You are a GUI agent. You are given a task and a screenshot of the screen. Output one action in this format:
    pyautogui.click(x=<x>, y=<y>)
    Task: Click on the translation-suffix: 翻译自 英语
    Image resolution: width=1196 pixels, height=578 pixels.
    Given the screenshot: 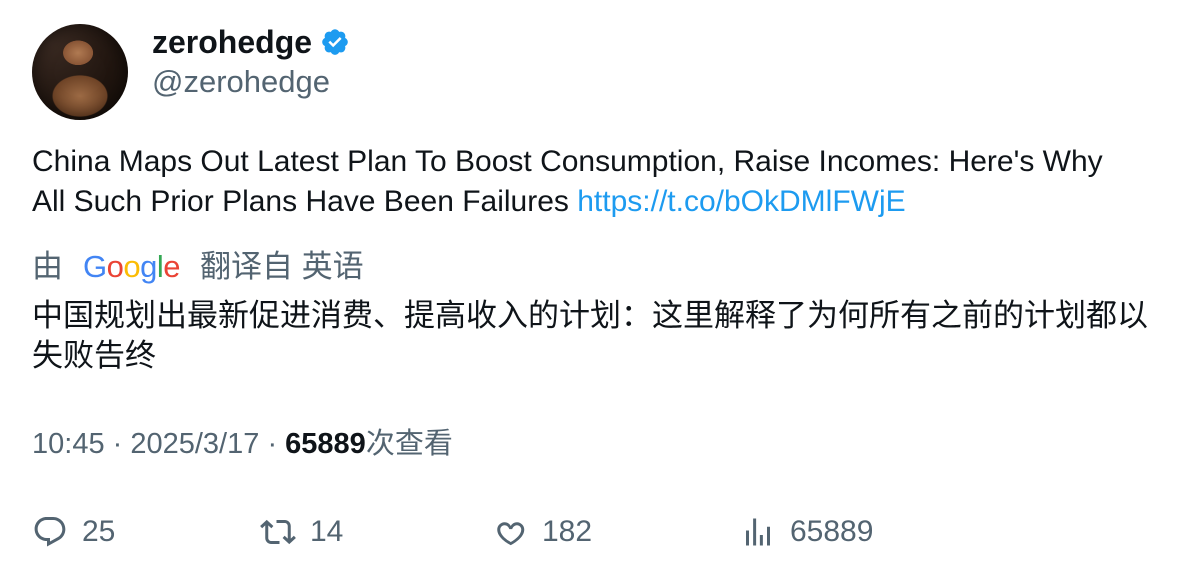 What is the action you would take?
    pyautogui.click(x=282, y=266)
    